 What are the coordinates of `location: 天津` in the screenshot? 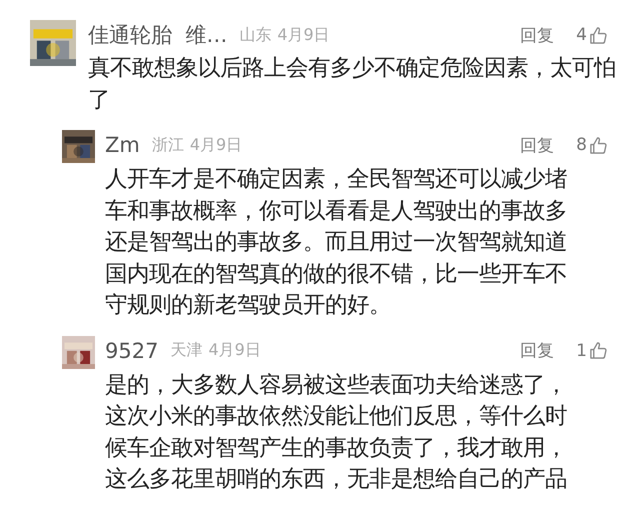 It's located at (186, 350).